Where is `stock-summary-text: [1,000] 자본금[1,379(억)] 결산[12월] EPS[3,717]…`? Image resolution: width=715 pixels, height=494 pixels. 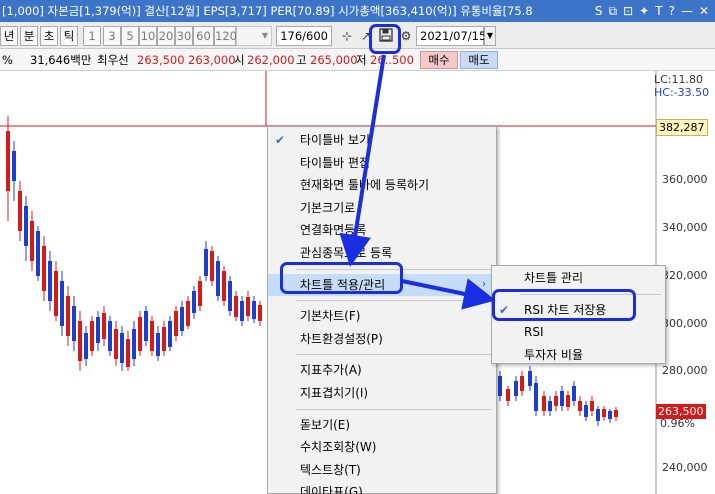 stock-summary-text: [1,000] 자본금[1,379(억)] 결산[12월] EPS[3,717]… is located at coordinates (267, 11).